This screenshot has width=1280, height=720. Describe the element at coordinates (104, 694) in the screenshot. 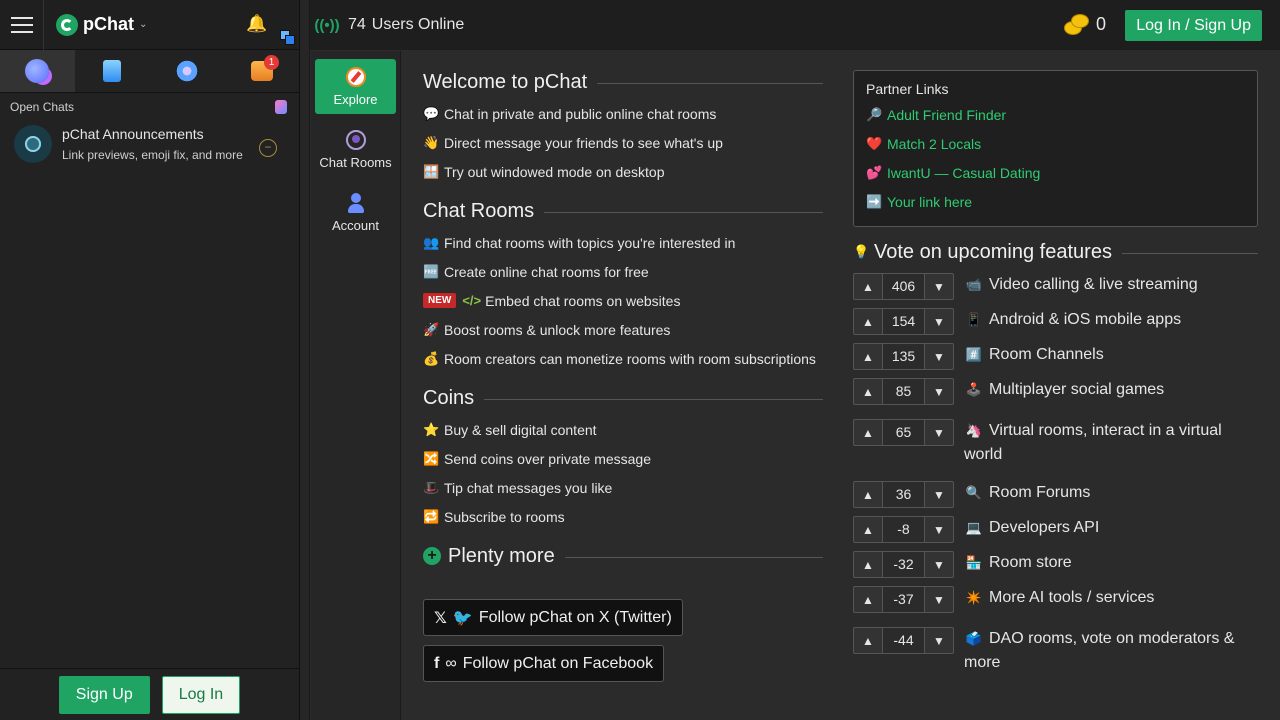

I see `sign-up-button: Sign Up` at that location.